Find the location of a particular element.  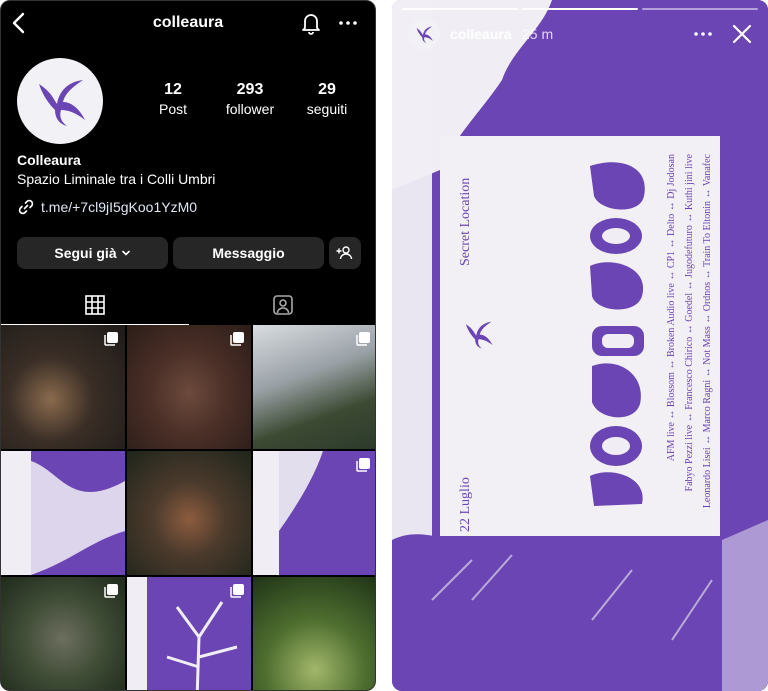

following-button: Segui già is located at coordinates (92, 253).